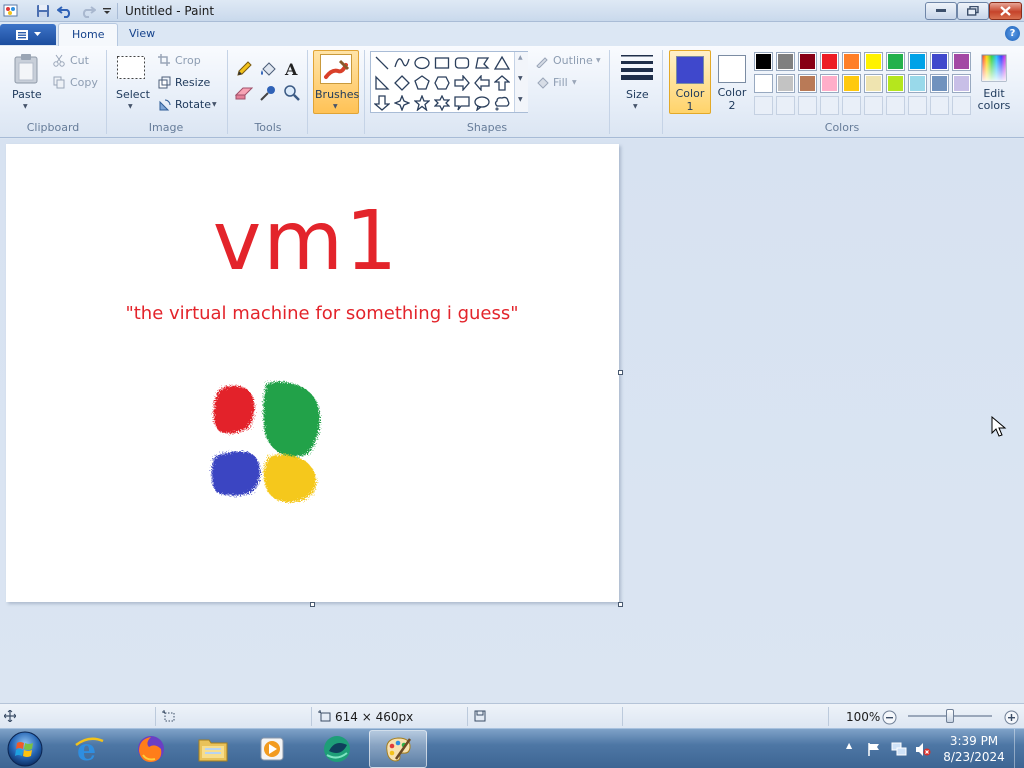  What do you see at coordinates (398, 749) in the screenshot?
I see `taskbar-paint` at bounding box center [398, 749].